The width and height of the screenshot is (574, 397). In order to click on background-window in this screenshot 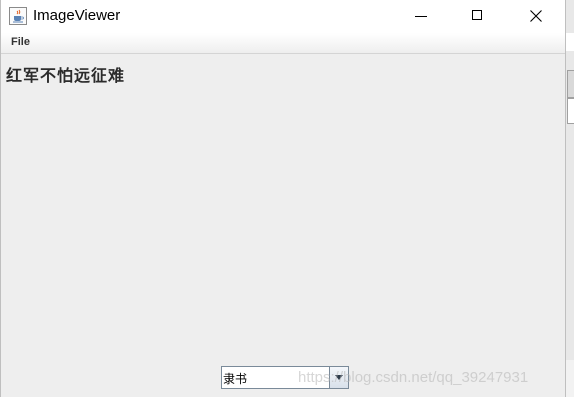, I will do `click(570, 198)`.